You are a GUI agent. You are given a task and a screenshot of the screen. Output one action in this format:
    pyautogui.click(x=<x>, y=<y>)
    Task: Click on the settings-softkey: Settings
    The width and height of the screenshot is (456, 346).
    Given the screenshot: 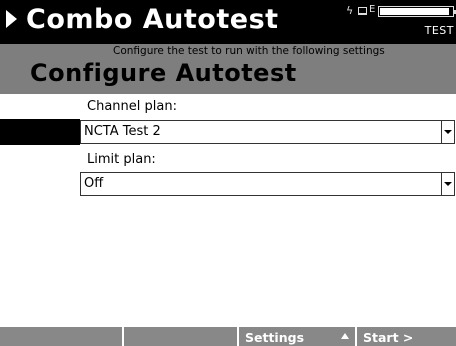 What is the action you would take?
    pyautogui.click(x=298, y=336)
    